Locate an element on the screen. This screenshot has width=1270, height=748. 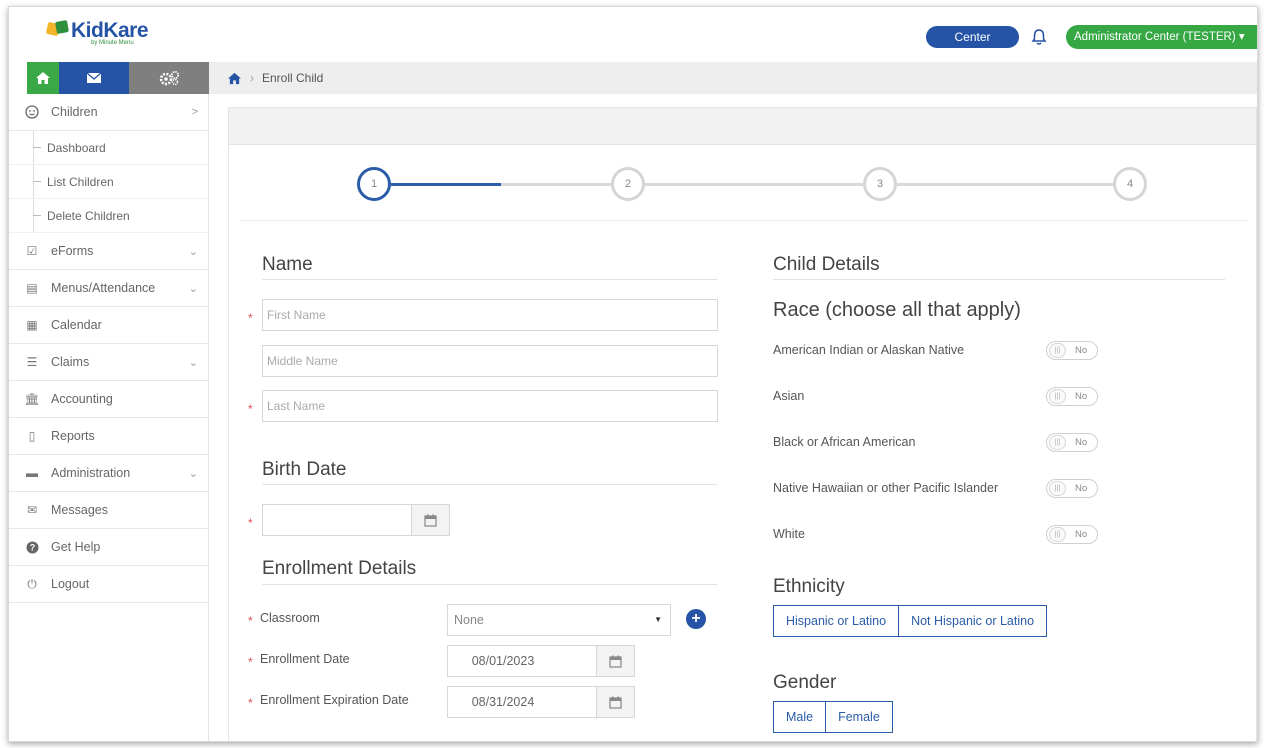
sidebar-item-label: eForms is located at coordinates (72, 251).